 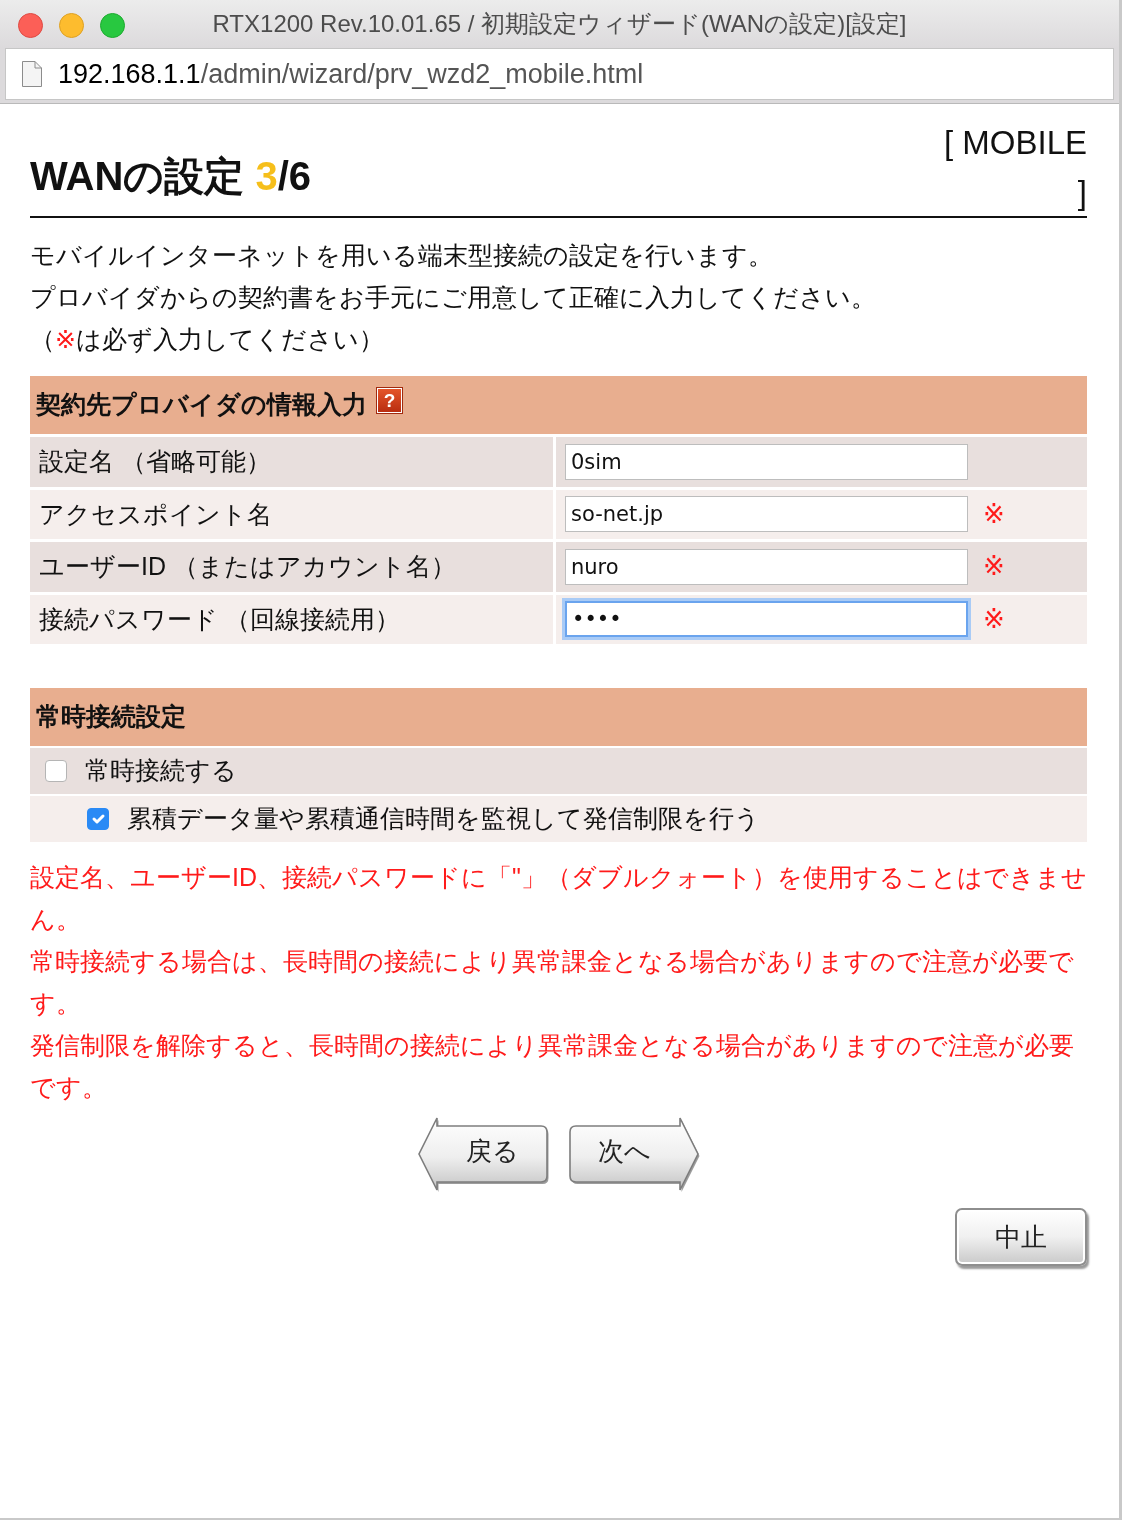 What do you see at coordinates (389, 400) in the screenshot?
I see `help-icon: ?` at bounding box center [389, 400].